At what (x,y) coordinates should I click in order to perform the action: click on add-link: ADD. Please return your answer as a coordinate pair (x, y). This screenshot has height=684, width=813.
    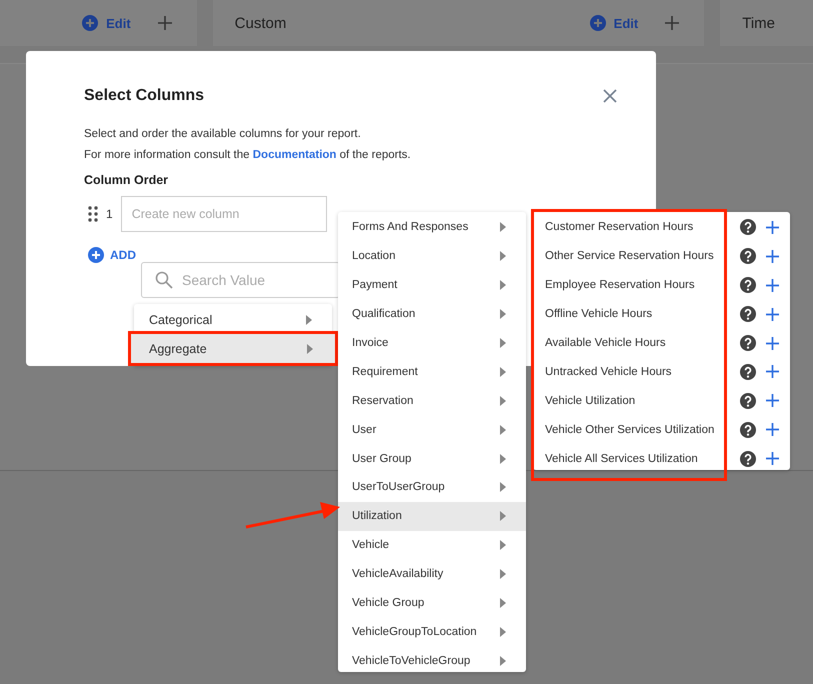
    Looking at the image, I should click on (123, 255).